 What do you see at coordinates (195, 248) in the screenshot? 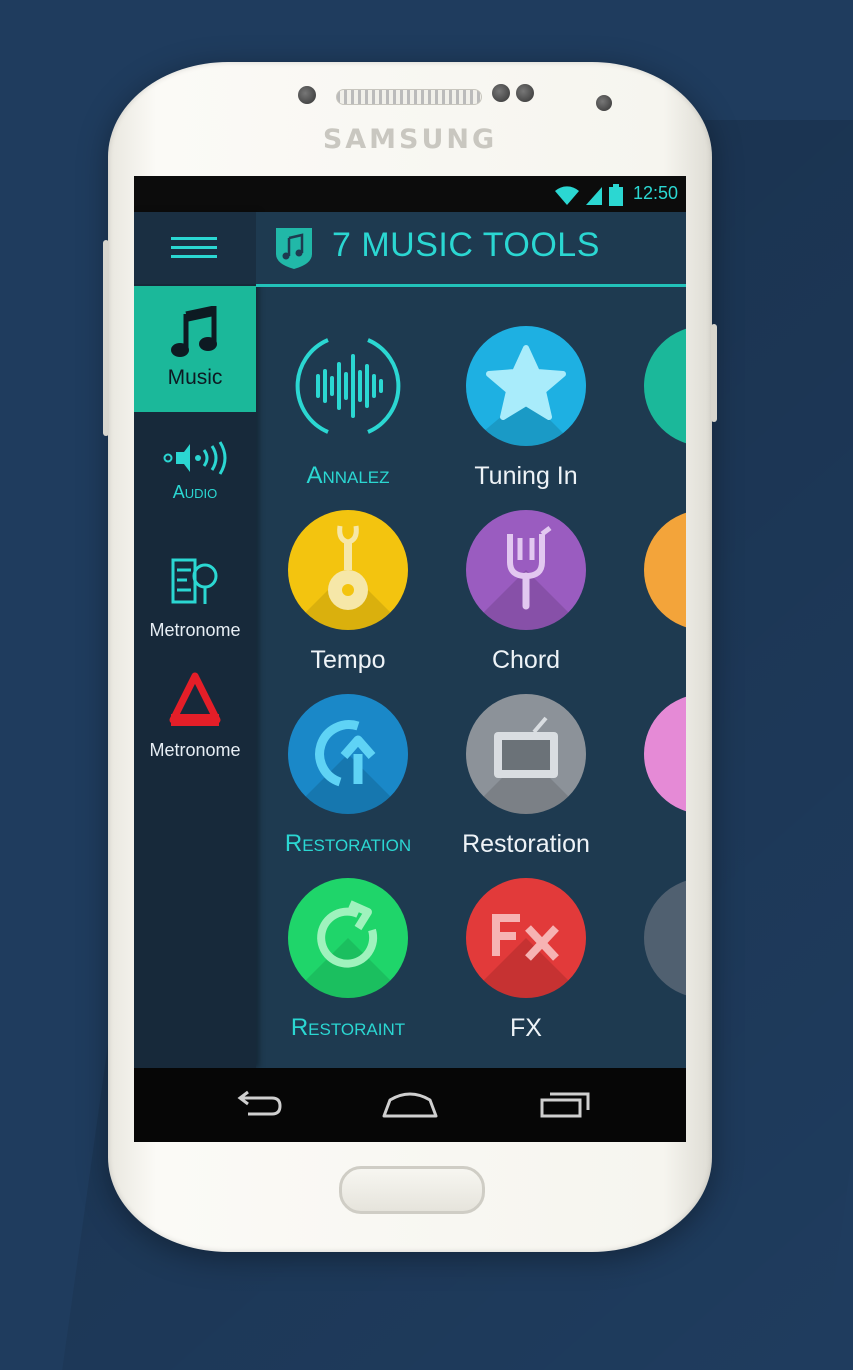
I see `hamburger-menu-icon` at bounding box center [195, 248].